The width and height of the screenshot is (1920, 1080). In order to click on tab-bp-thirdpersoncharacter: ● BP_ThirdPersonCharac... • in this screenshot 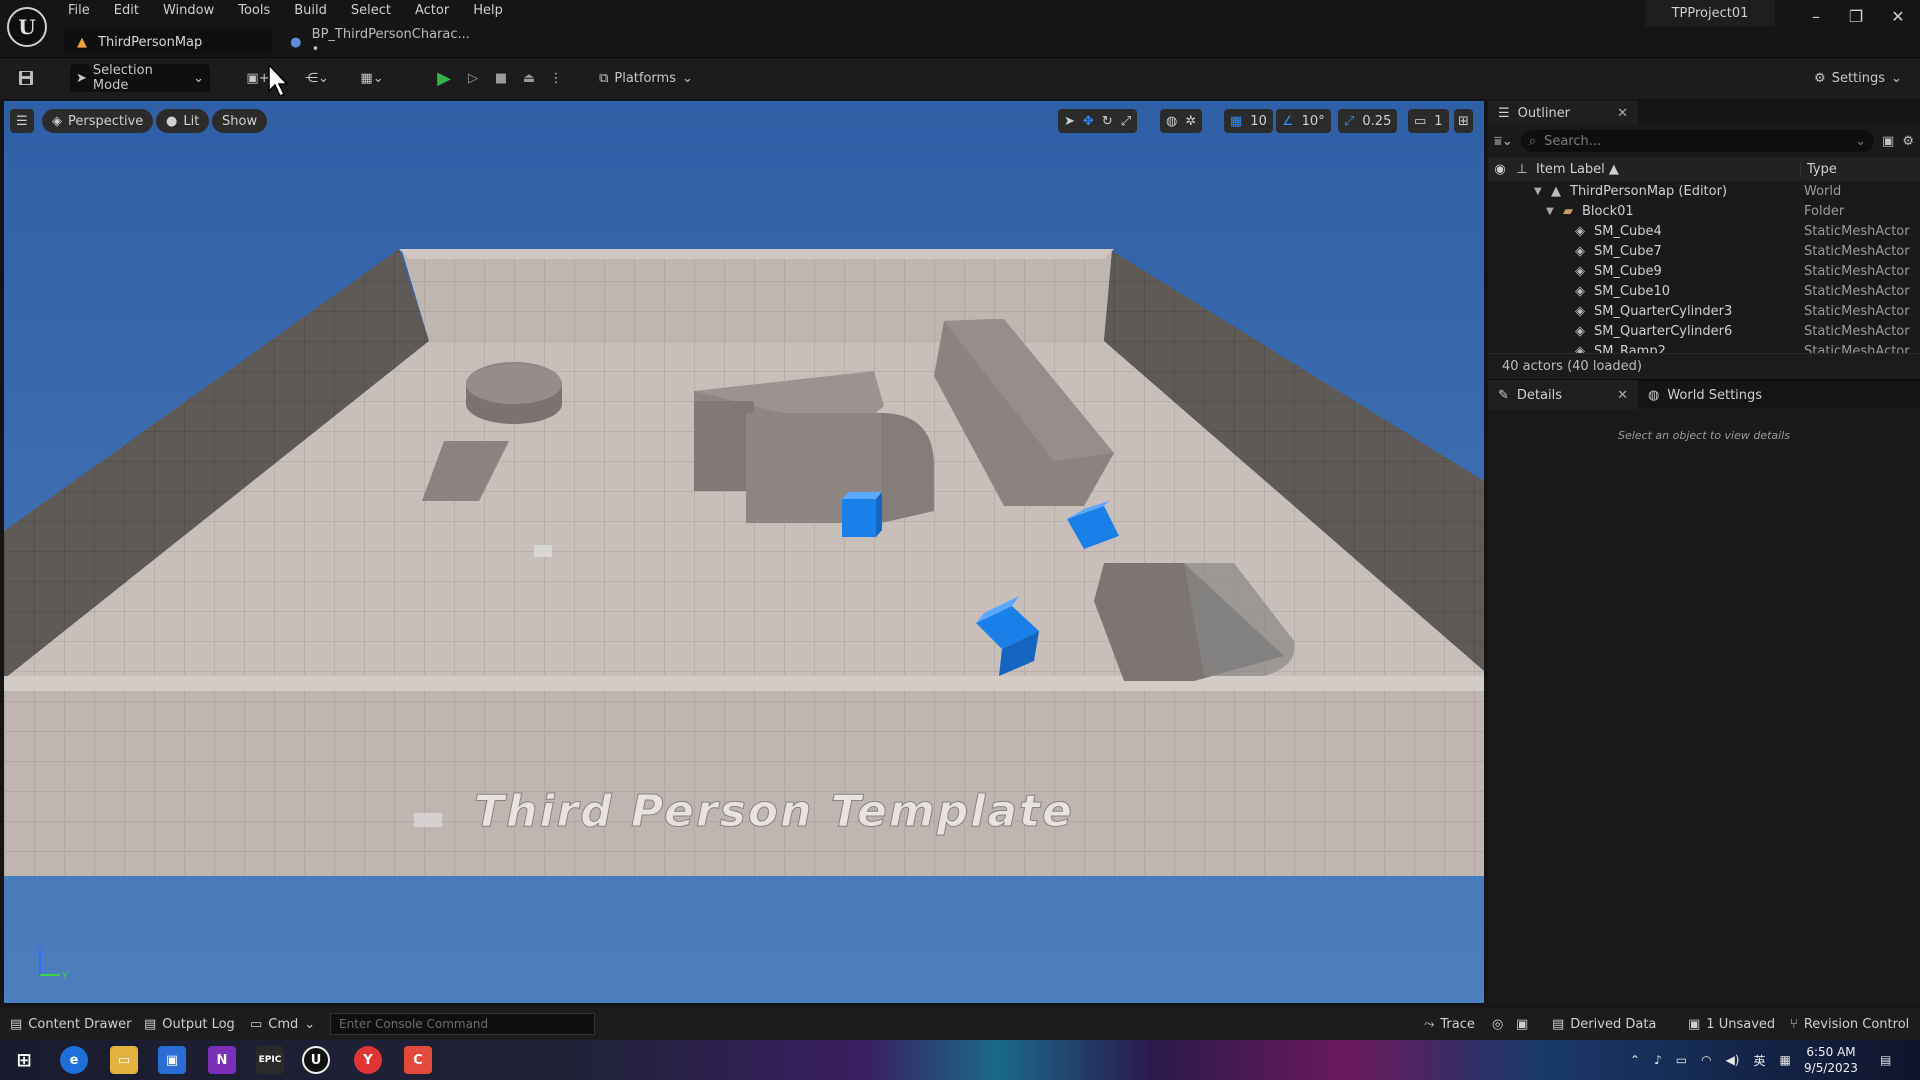, I will do `click(383, 42)`.